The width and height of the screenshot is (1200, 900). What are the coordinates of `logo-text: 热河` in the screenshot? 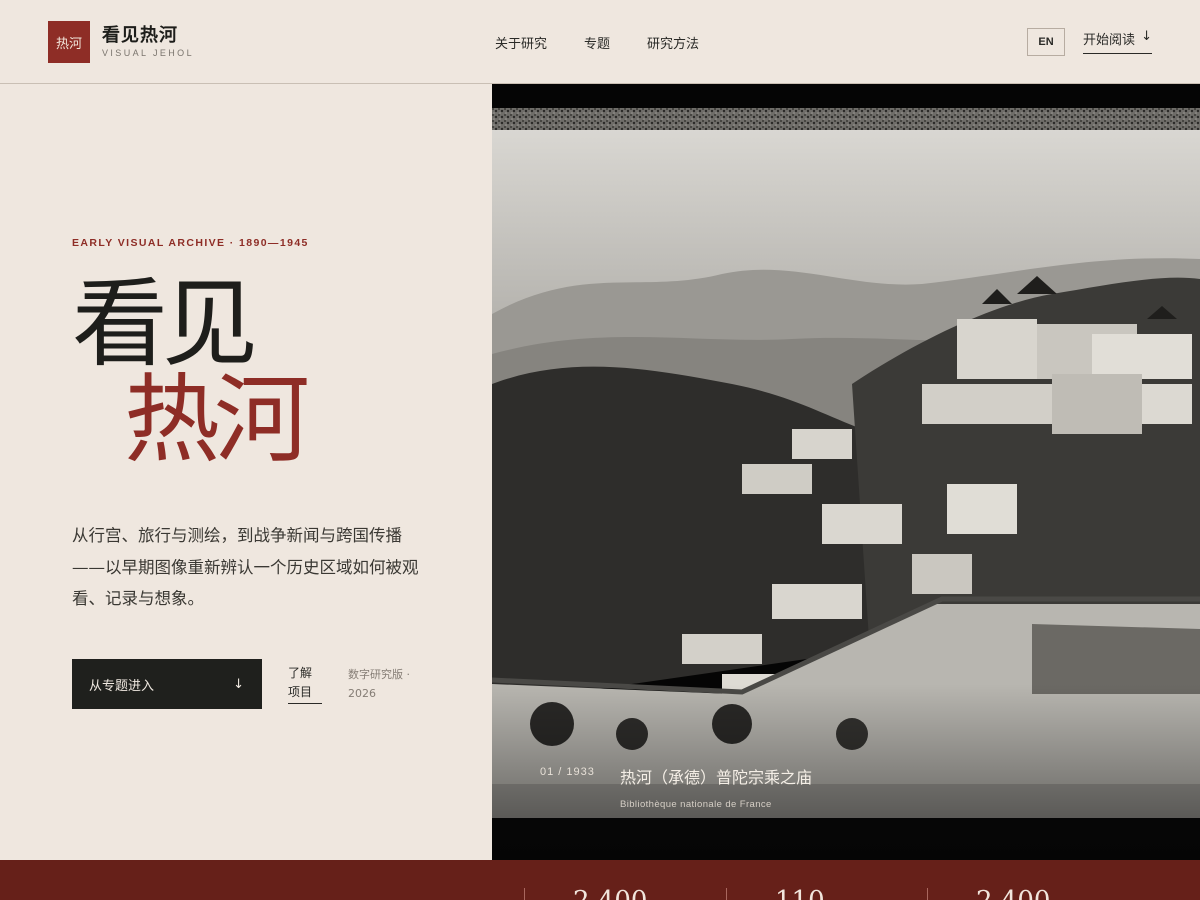 It's located at (68, 44).